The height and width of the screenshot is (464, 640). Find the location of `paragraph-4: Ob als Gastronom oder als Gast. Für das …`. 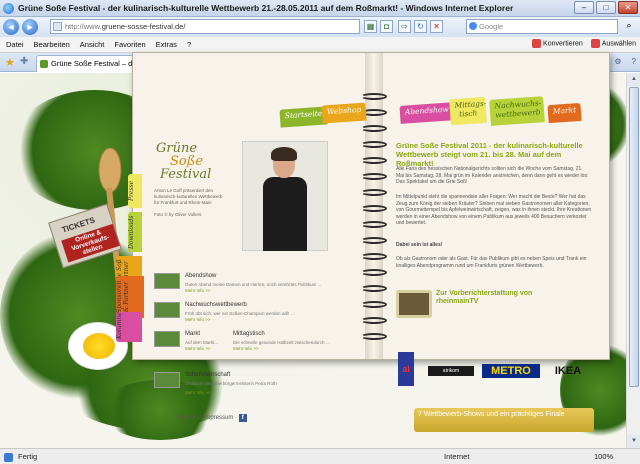

paragraph-4: Ob als Gastronom oder als Gast. Für das … is located at coordinates (491, 262).